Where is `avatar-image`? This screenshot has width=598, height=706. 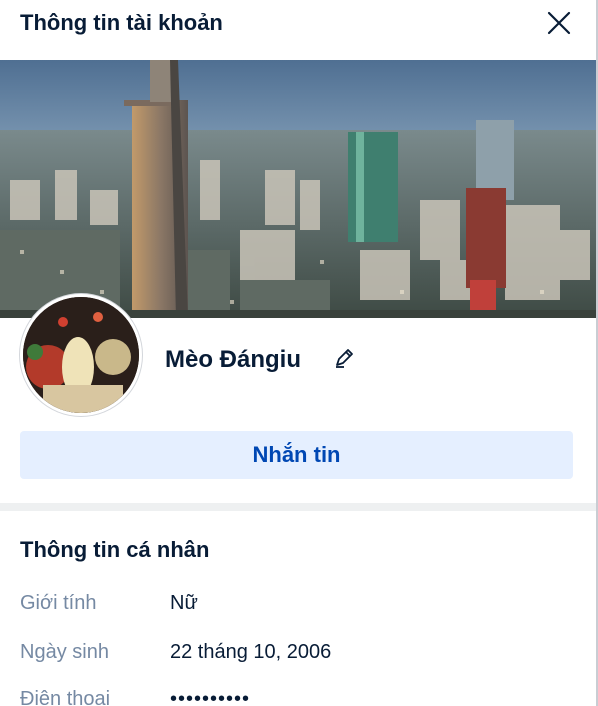
avatar-image is located at coordinates (81, 355).